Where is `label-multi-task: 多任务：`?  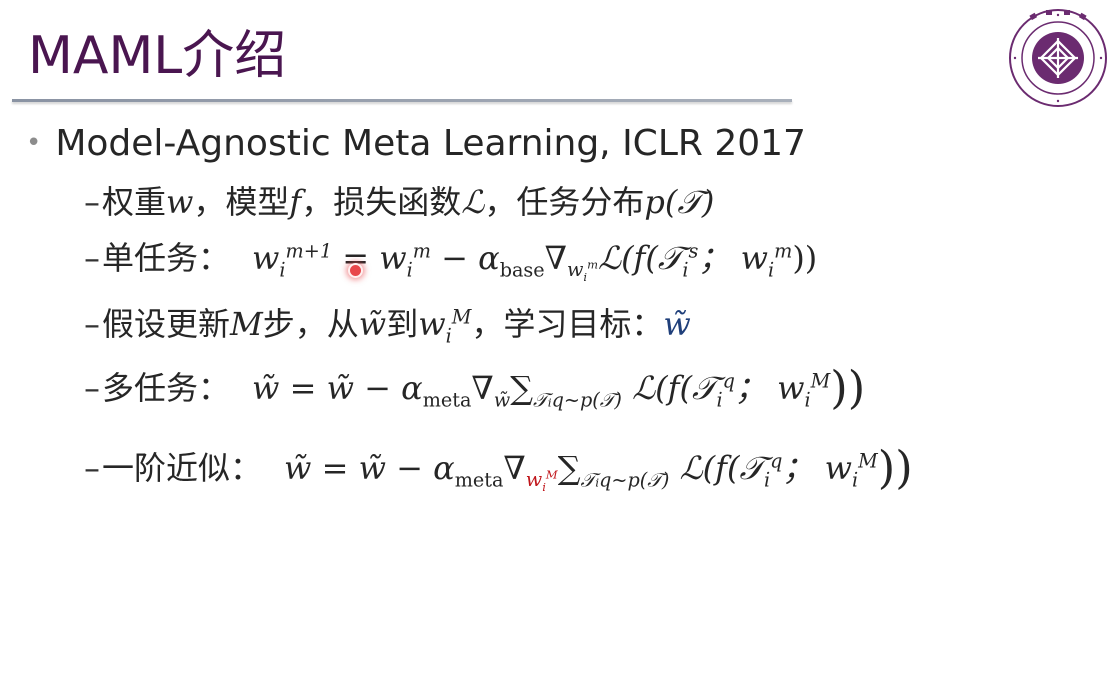 label-multi-task: 多任务： is located at coordinates (166, 388).